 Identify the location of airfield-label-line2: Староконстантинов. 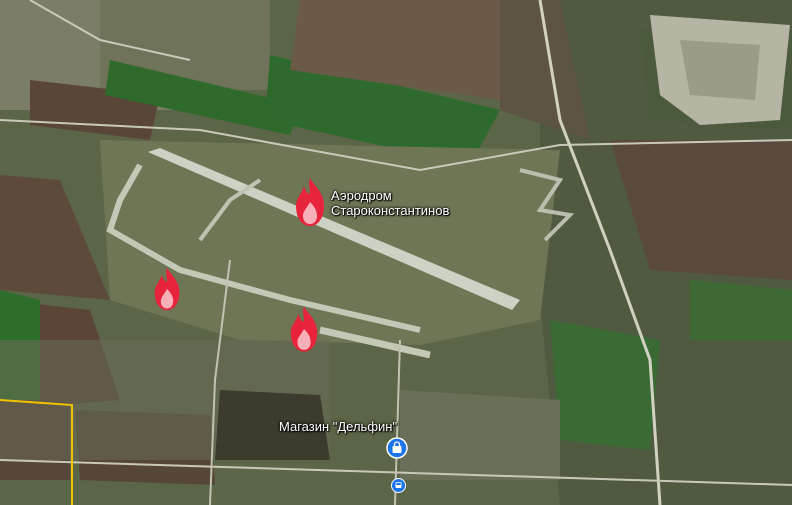
(390, 210).